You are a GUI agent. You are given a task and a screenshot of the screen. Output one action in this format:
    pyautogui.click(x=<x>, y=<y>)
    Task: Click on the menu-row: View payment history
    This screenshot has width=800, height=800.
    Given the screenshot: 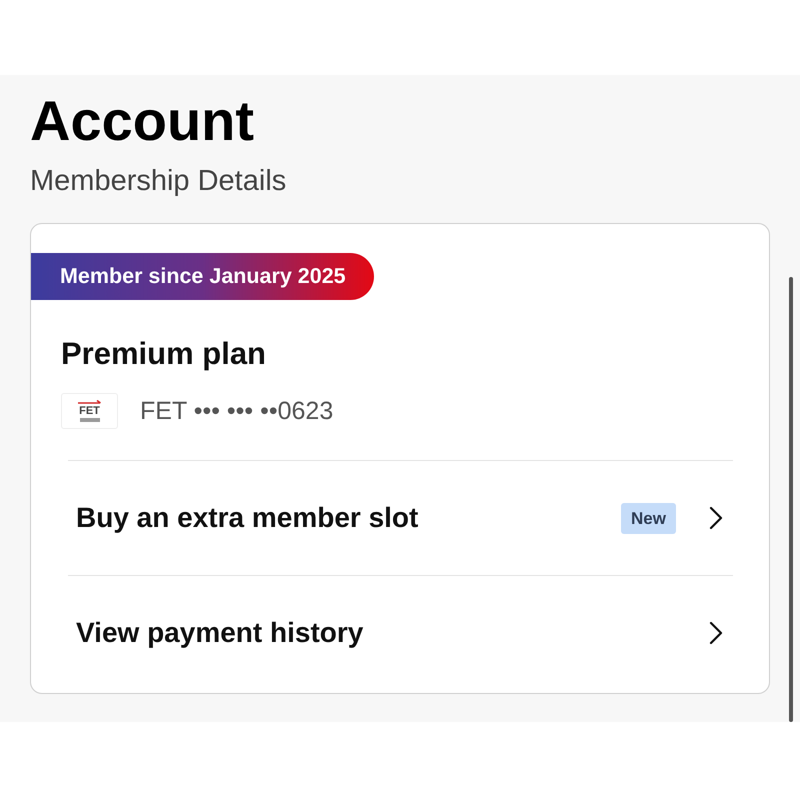 What is the action you would take?
    pyautogui.click(x=400, y=633)
    